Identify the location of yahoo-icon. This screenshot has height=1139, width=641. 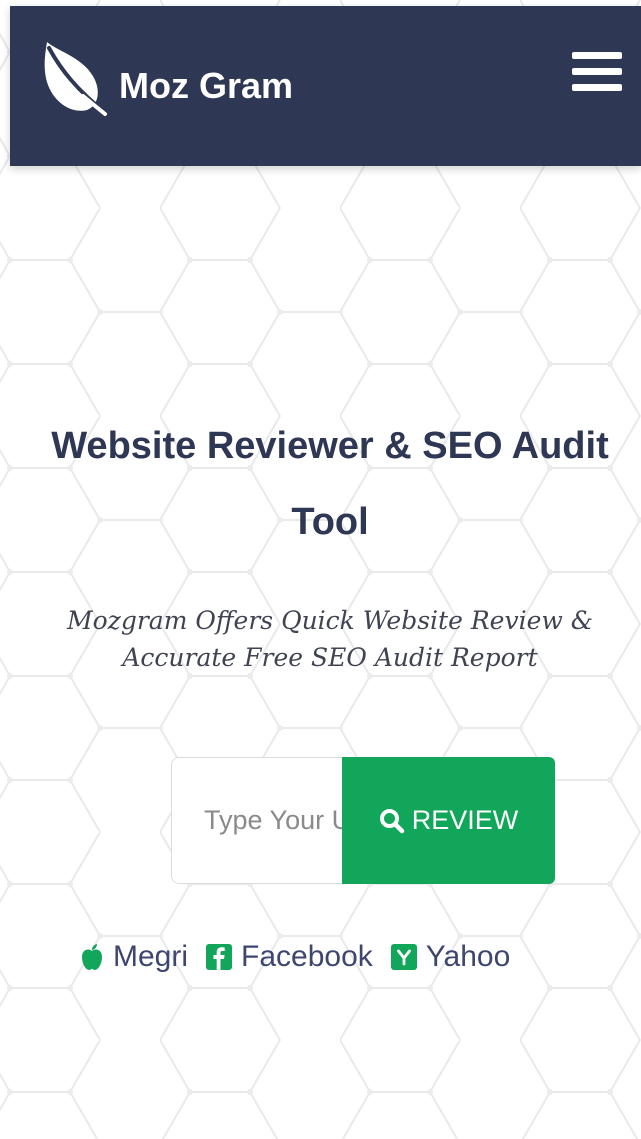
(403, 957).